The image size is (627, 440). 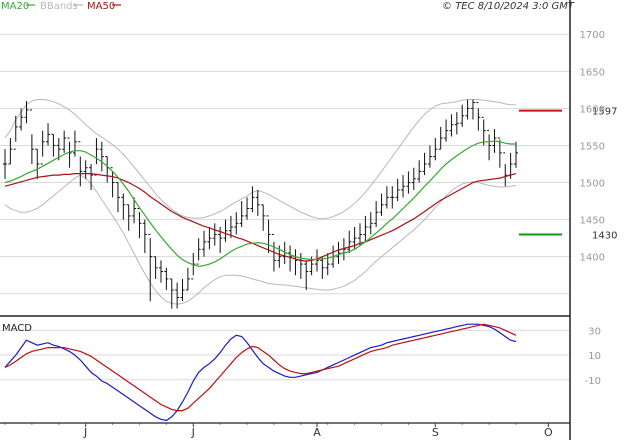 I want to click on macd-tick-label: 30, so click(x=594, y=331).